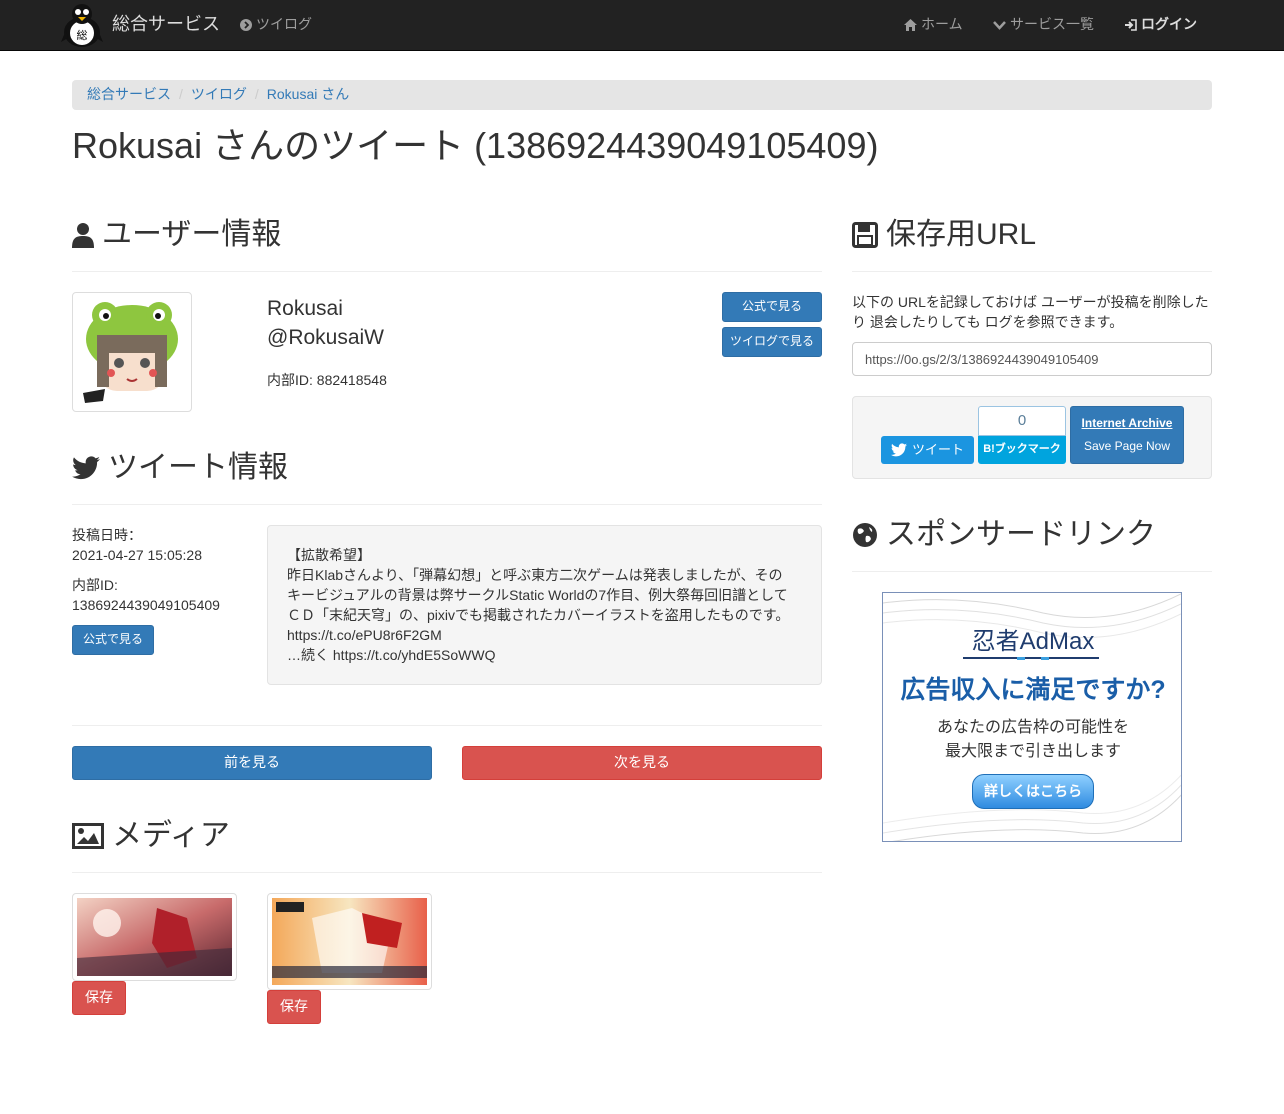 This screenshot has height=1114, width=1284. What do you see at coordinates (538, 615) in the screenshot?
I see `tweet-text-line: ＣＤ「末紀天穹」の、pixivでも掲載されたカバーイラストを盗用したものです。` at bounding box center [538, 615].